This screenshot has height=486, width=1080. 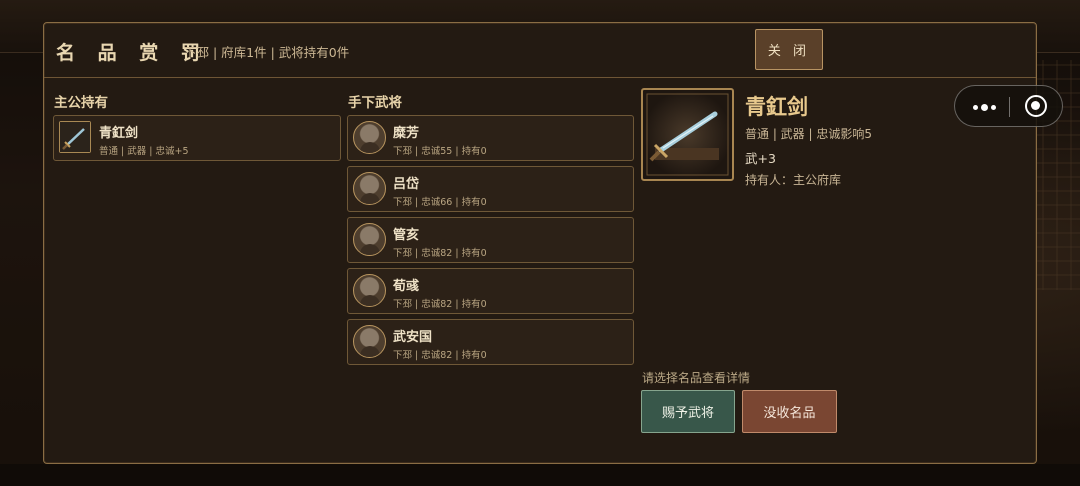 What do you see at coordinates (688, 411) in the screenshot?
I see `grant-to-general-button: 赐予武将` at bounding box center [688, 411].